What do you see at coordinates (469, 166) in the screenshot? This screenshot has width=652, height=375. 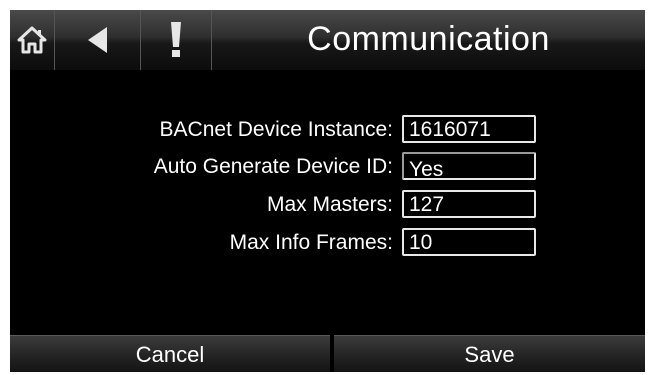 I see `auto-generate-device-id-toggle: Yes` at bounding box center [469, 166].